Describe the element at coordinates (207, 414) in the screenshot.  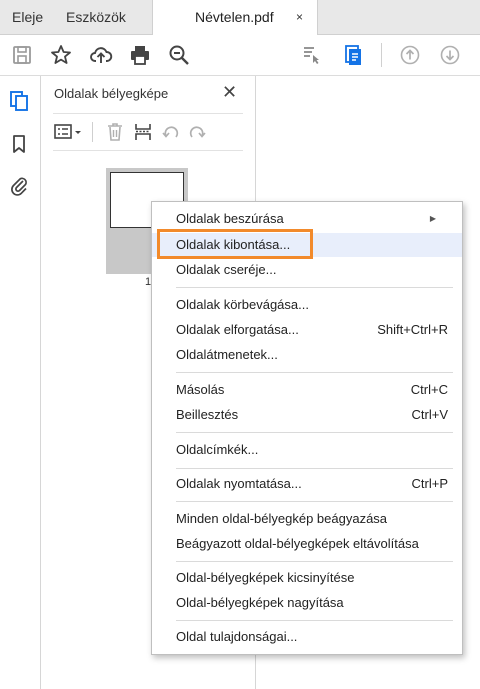
I see `menu-item-label: Beillesztés` at that location.